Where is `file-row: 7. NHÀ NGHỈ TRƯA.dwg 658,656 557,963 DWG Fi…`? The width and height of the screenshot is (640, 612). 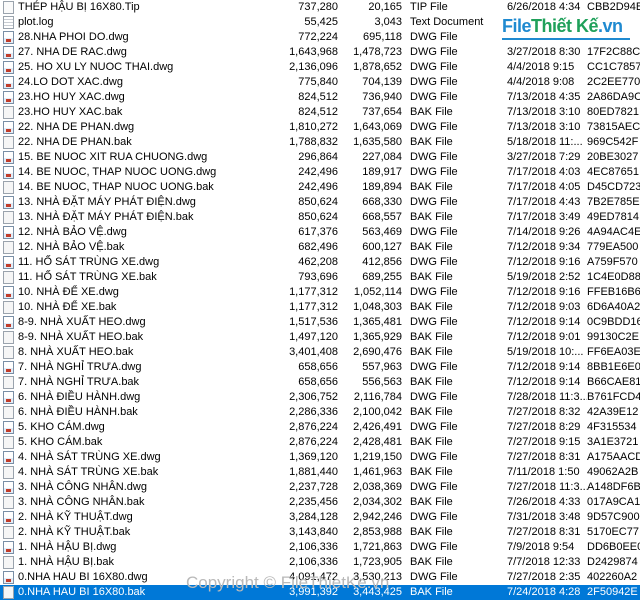 file-row: 7. NHÀ NGHỈ TRƯA.dwg 658,656 557,963 DWG Fi… is located at coordinates (320, 367).